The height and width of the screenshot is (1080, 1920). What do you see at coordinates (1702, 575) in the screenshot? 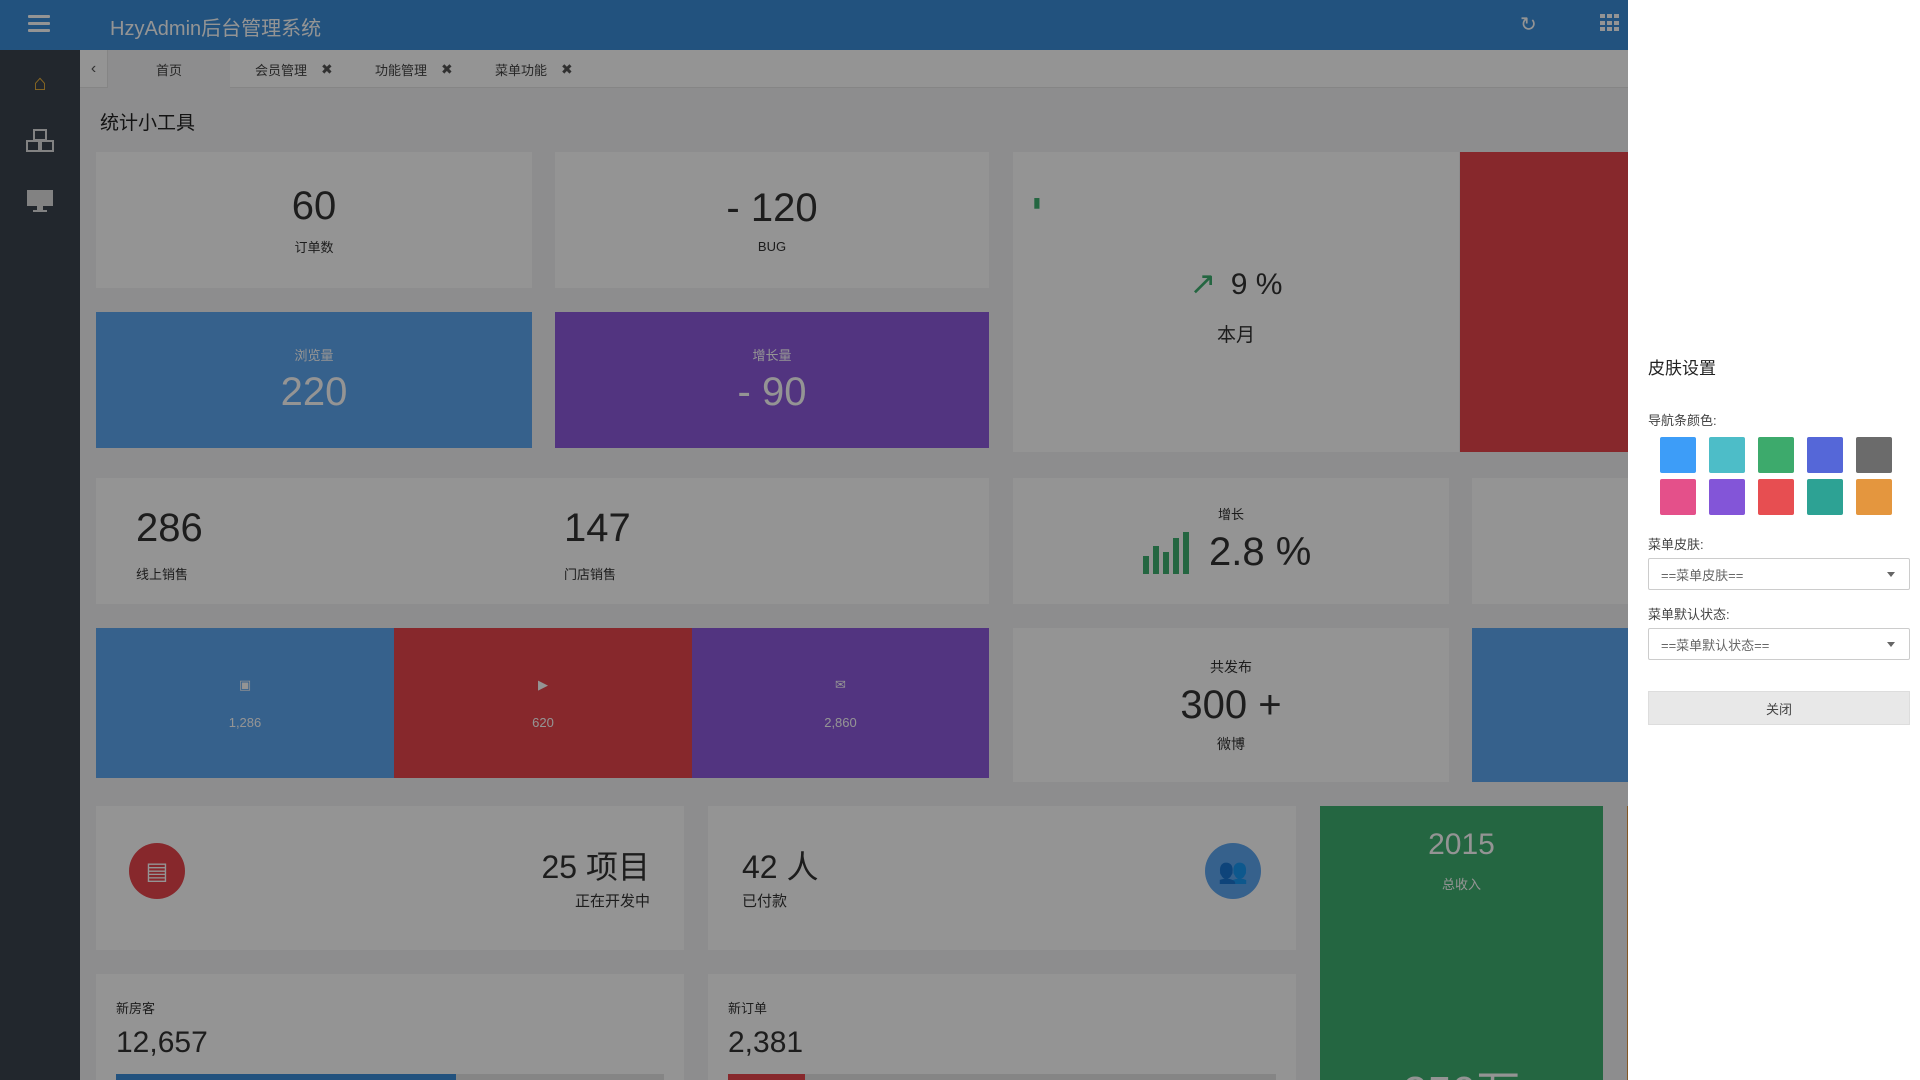
I see `menu-skin-value: ==菜单皮肤==` at bounding box center [1702, 575].